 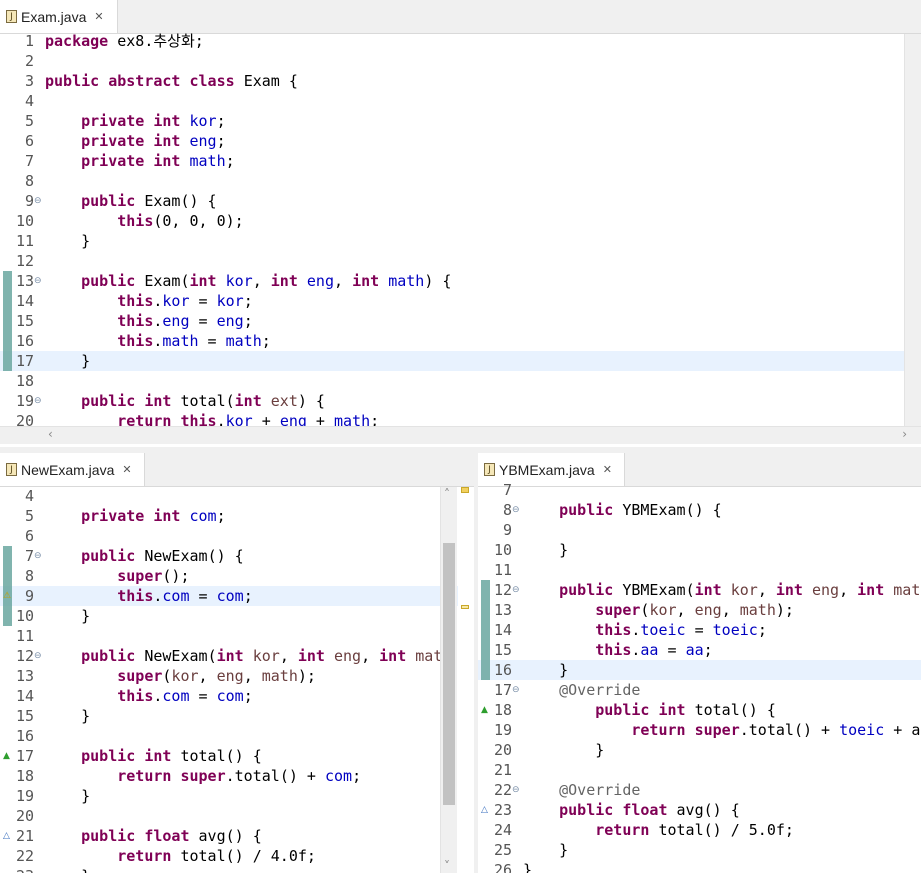 What do you see at coordinates (449, 674) in the screenshot?
I see `scroll-thumb` at bounding box center [449, 674].